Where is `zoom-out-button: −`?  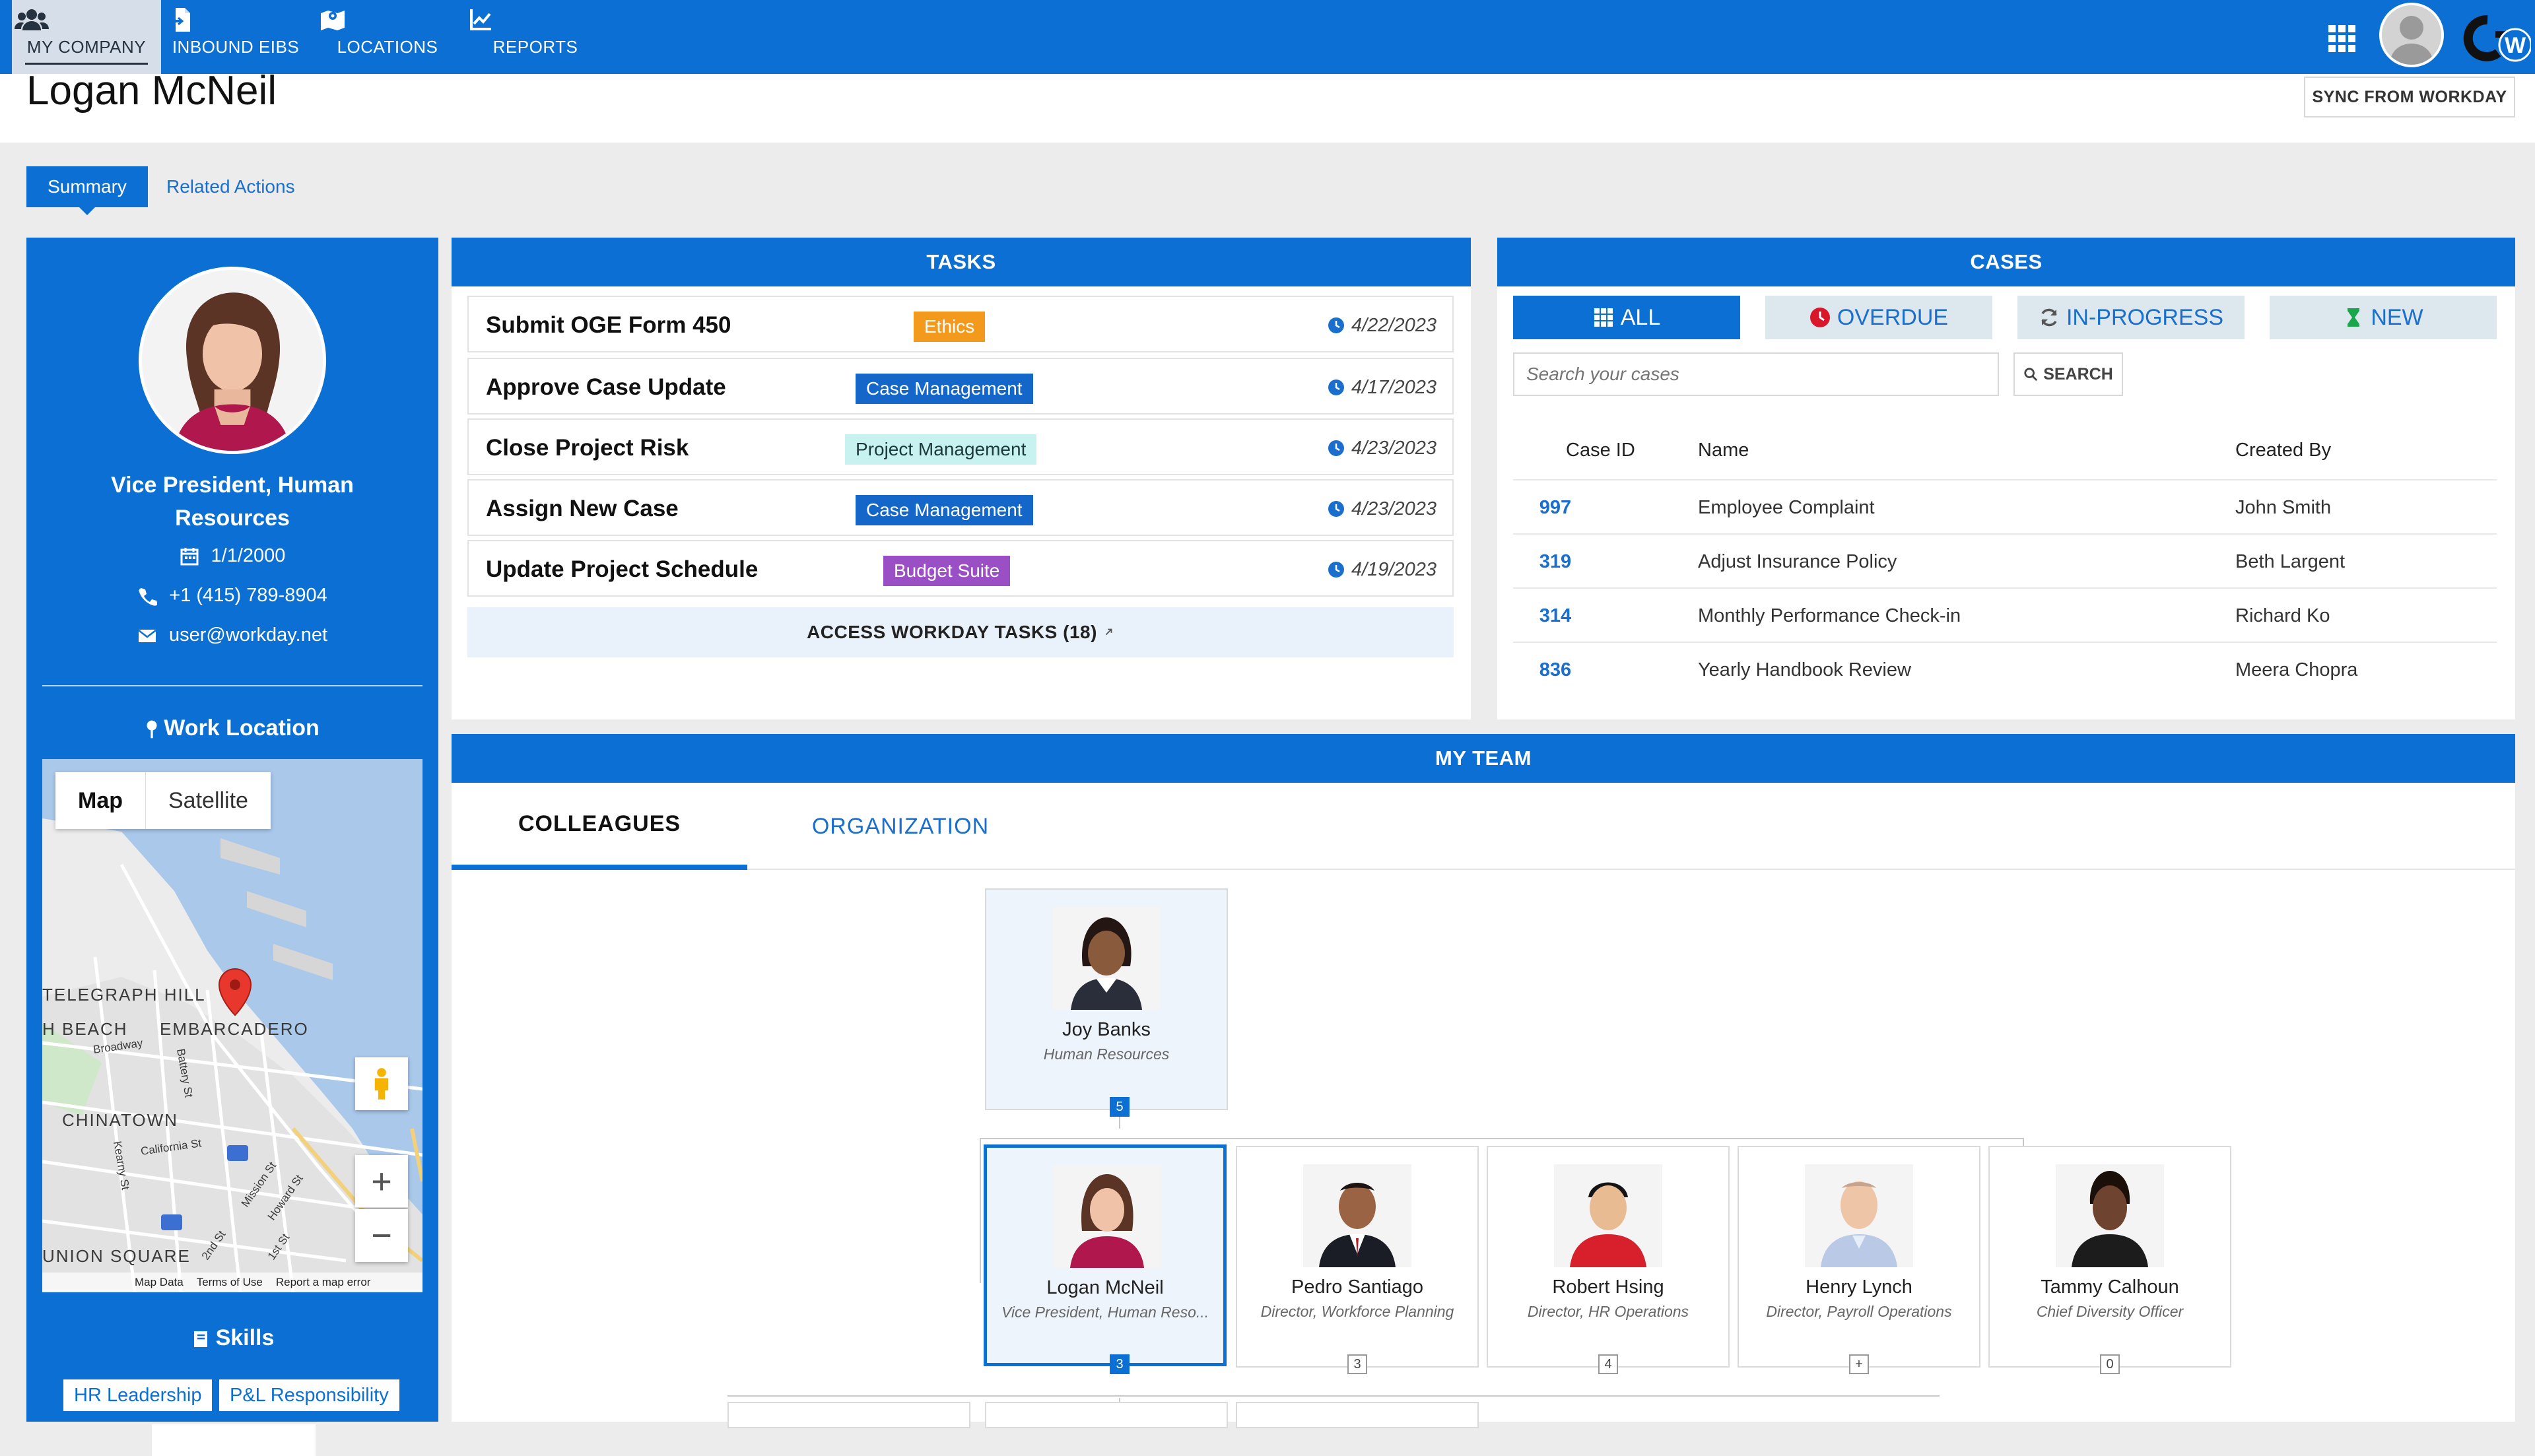 zoom-out-button: − is located at coordinates (381, 1235).